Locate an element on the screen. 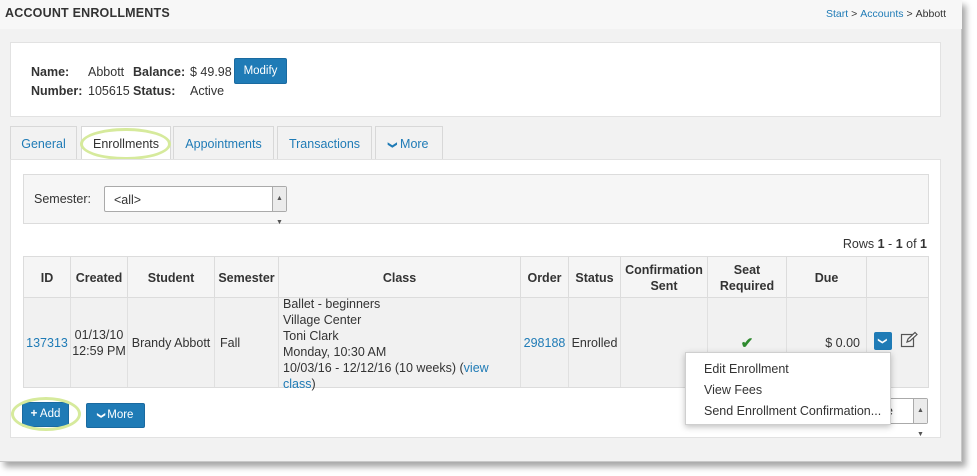 The width and height of the screenshot is (977, 476). balance-label: Balance: is located at coordinates (159, 72).